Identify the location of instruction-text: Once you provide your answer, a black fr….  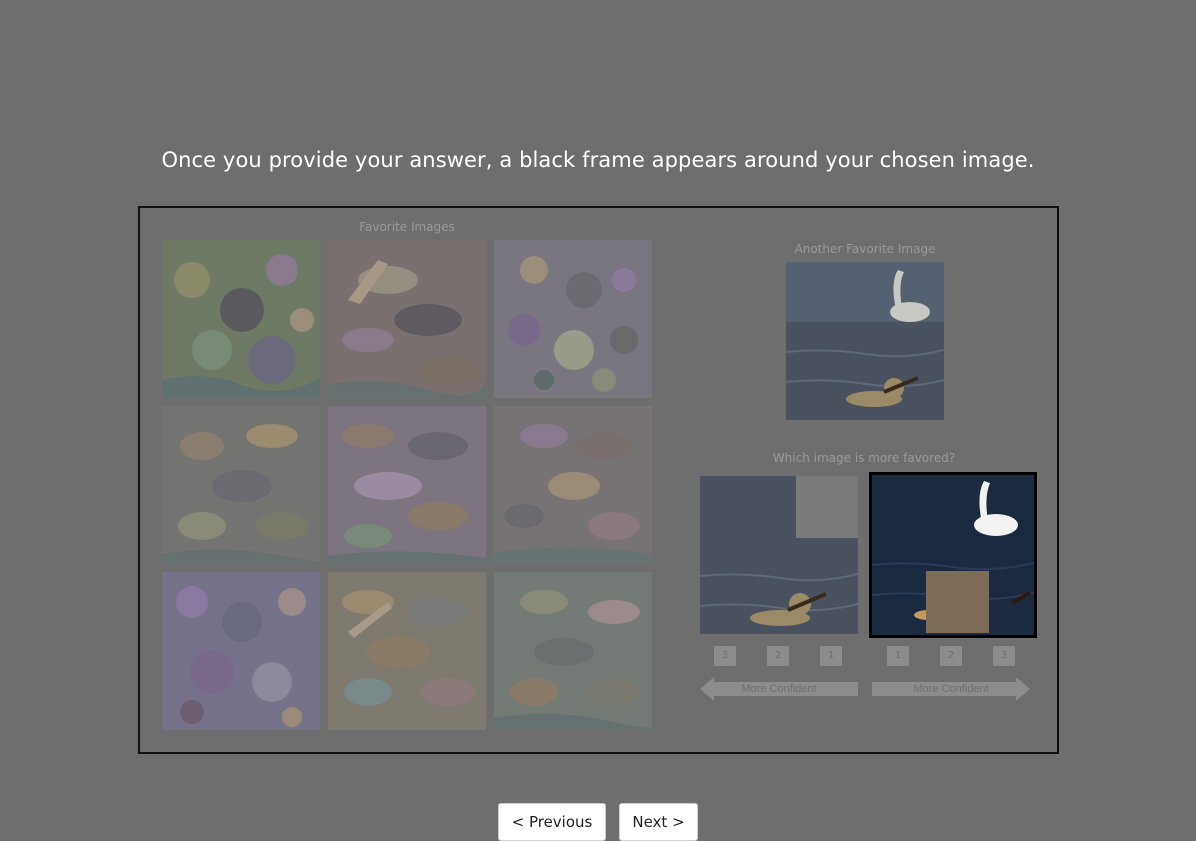
(598, 160).